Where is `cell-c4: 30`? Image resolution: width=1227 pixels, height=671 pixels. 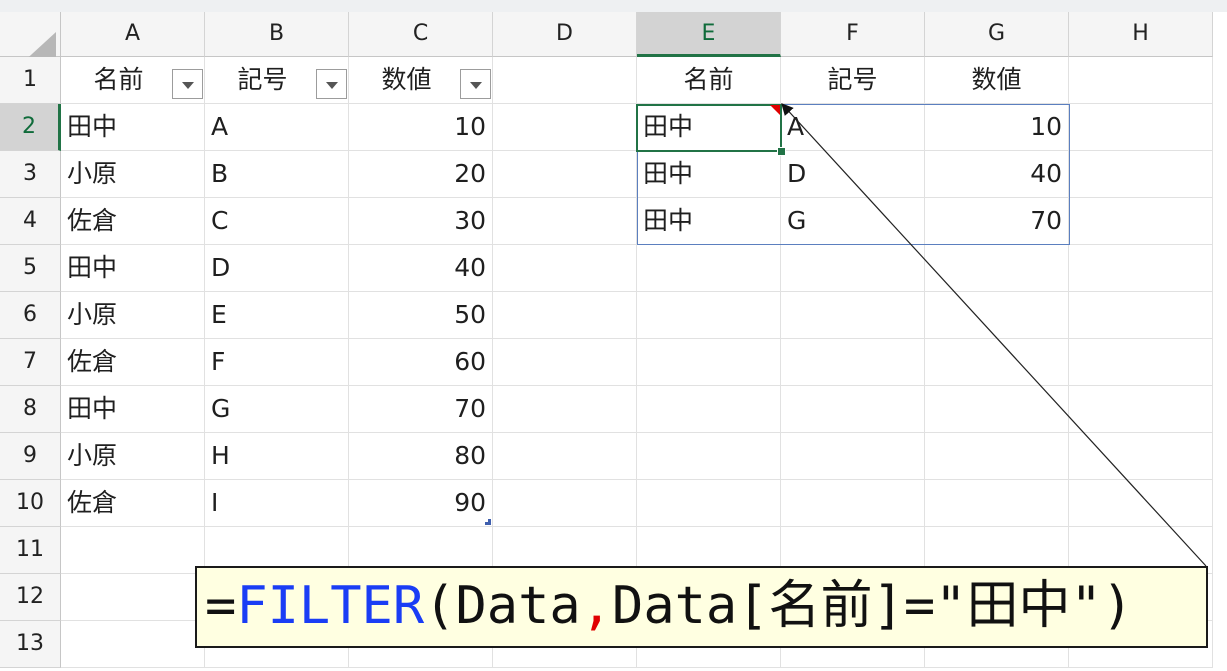
cell-c4: 30 is located at coordinates (421, 221).